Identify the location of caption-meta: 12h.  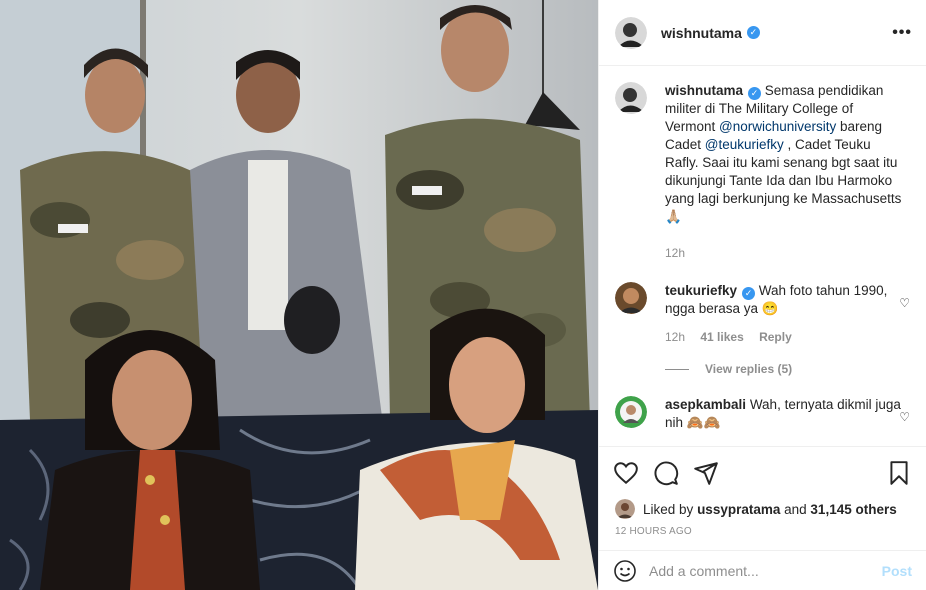
(787, 253).